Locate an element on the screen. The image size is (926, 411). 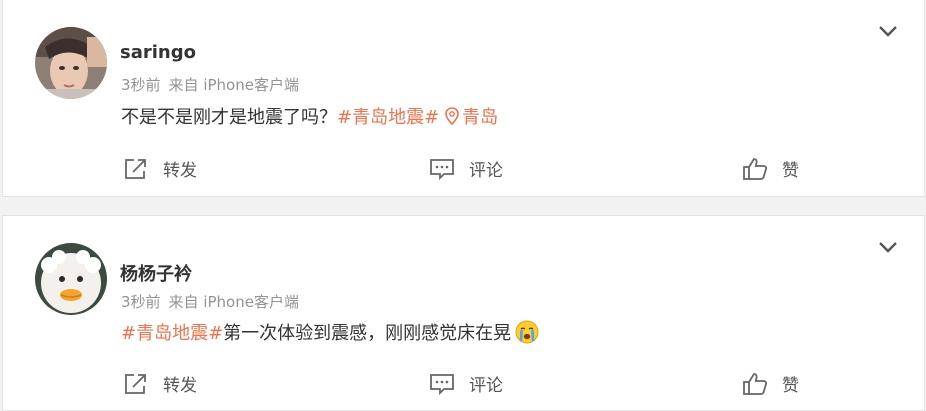
location-pin-icon is located at coordinates (452, 116).